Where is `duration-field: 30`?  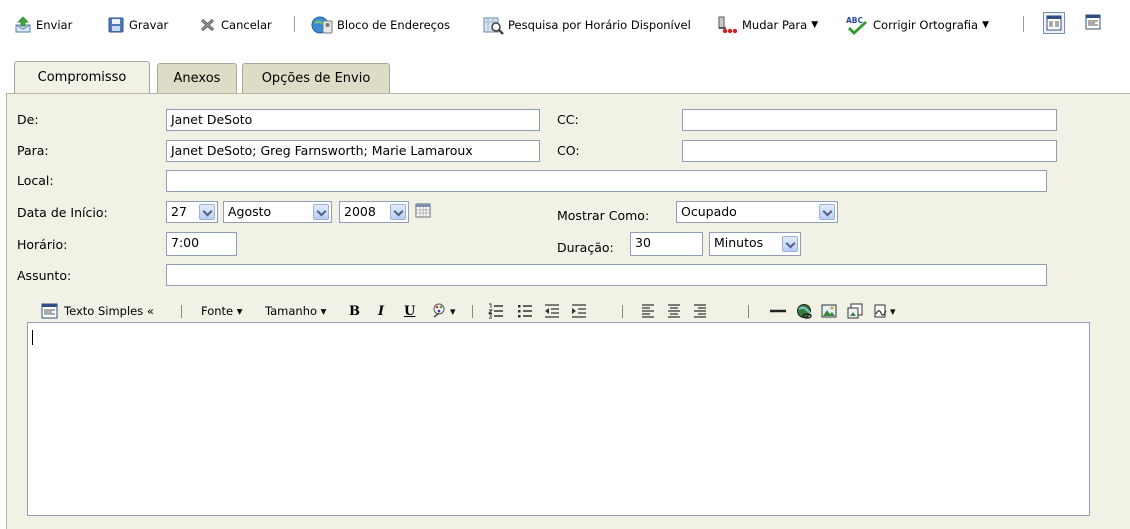
duration-field: 30 is located at coordinates (666, 244).